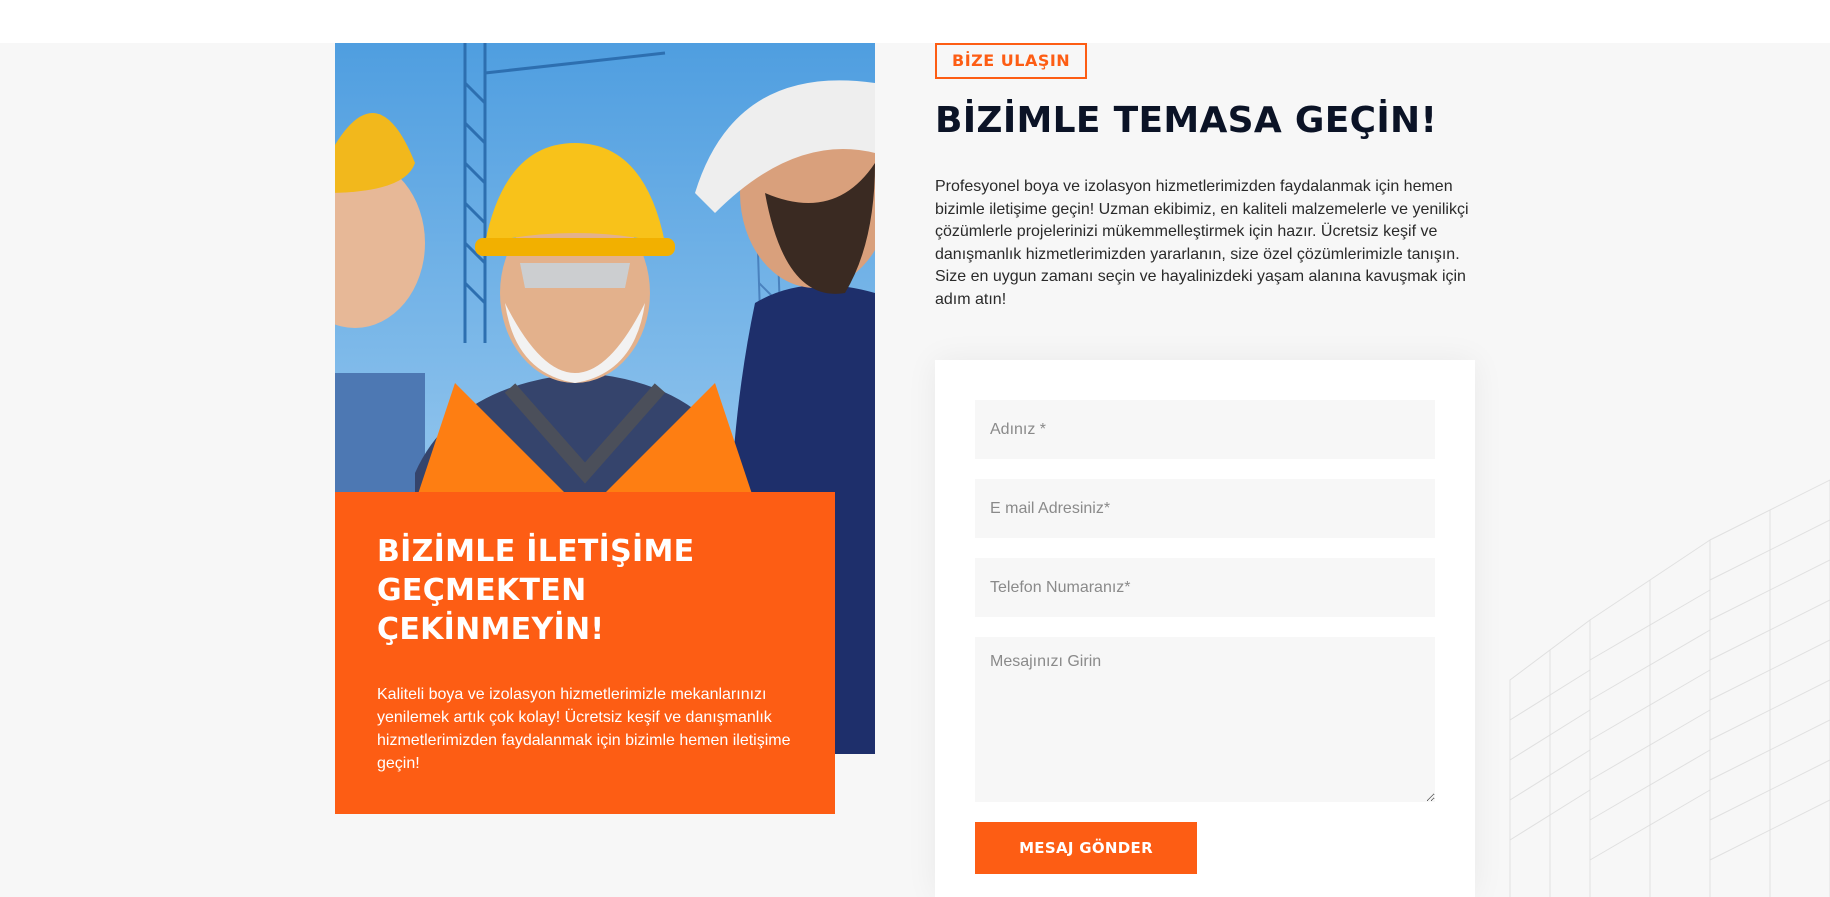 This screenshot has height=897, width=1830. Describe the element at coordinates (1086, 848) in the screenshot. I see `send-message-button: MESAJ GÖNDER` at that location.